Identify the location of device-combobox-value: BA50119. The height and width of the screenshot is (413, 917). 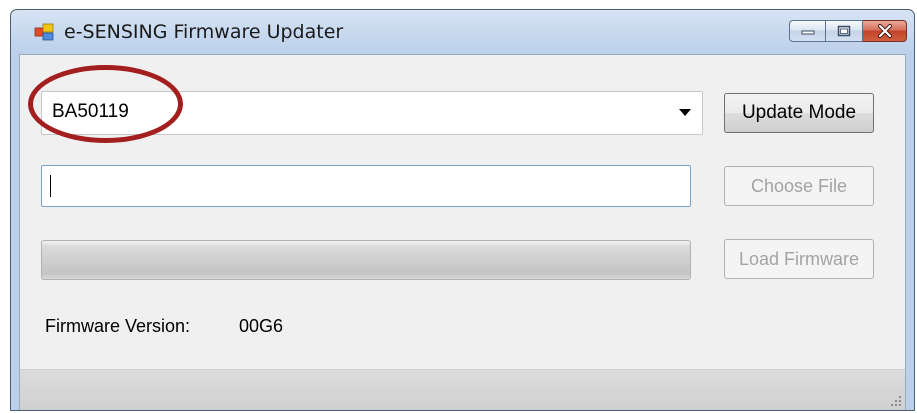
(90, 111).